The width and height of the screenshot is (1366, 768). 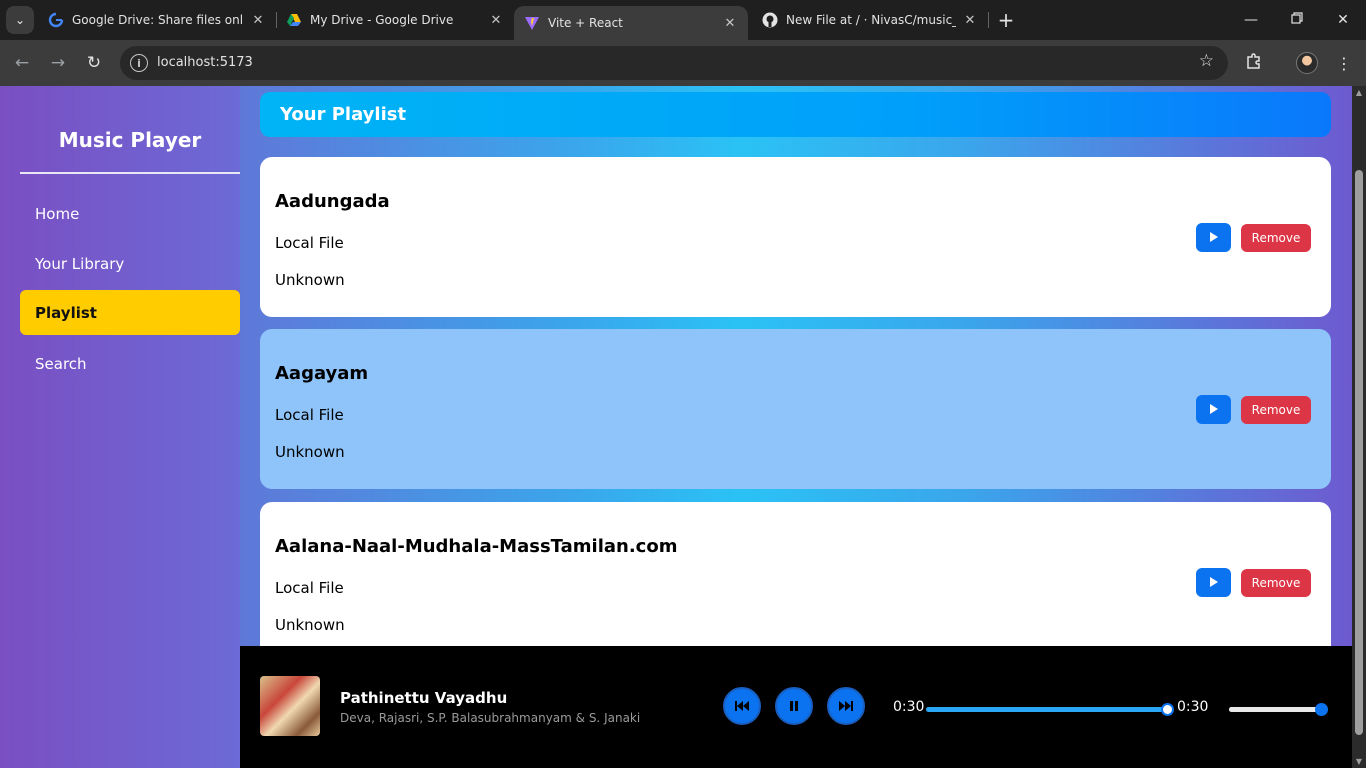 I want to click on close-window-button: ✕, so click(x=1343, y=20).